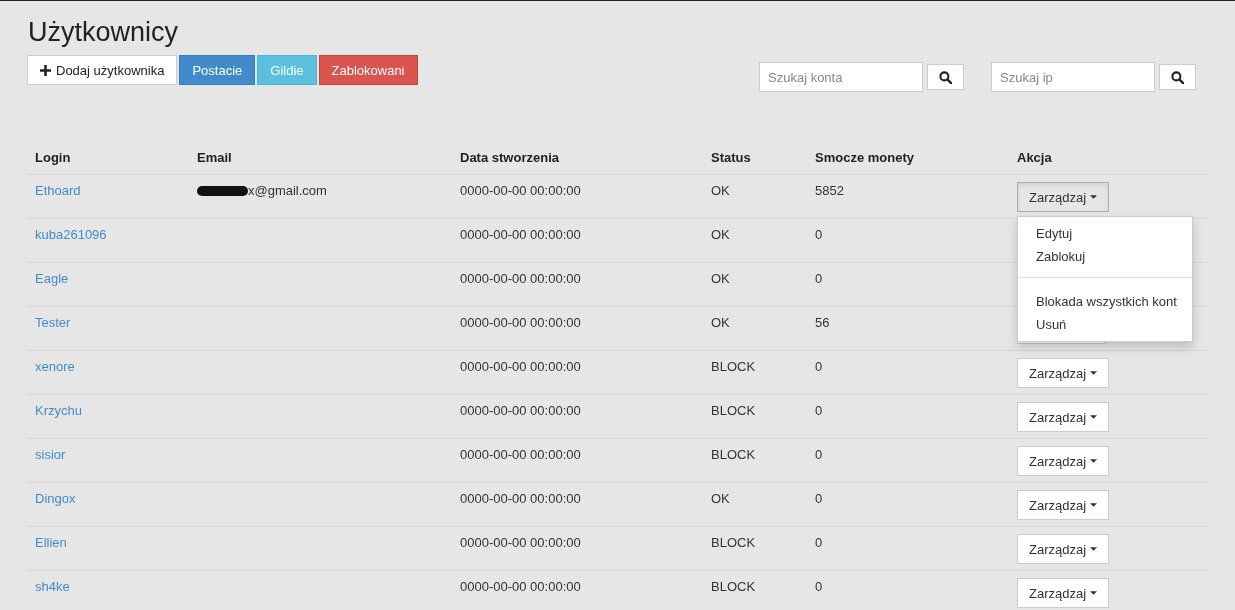 This screenshot has width=1235, height=610. Describe the element at coordinates (53, 322) in the screenshot. I see `login-link: Tester` at that location.